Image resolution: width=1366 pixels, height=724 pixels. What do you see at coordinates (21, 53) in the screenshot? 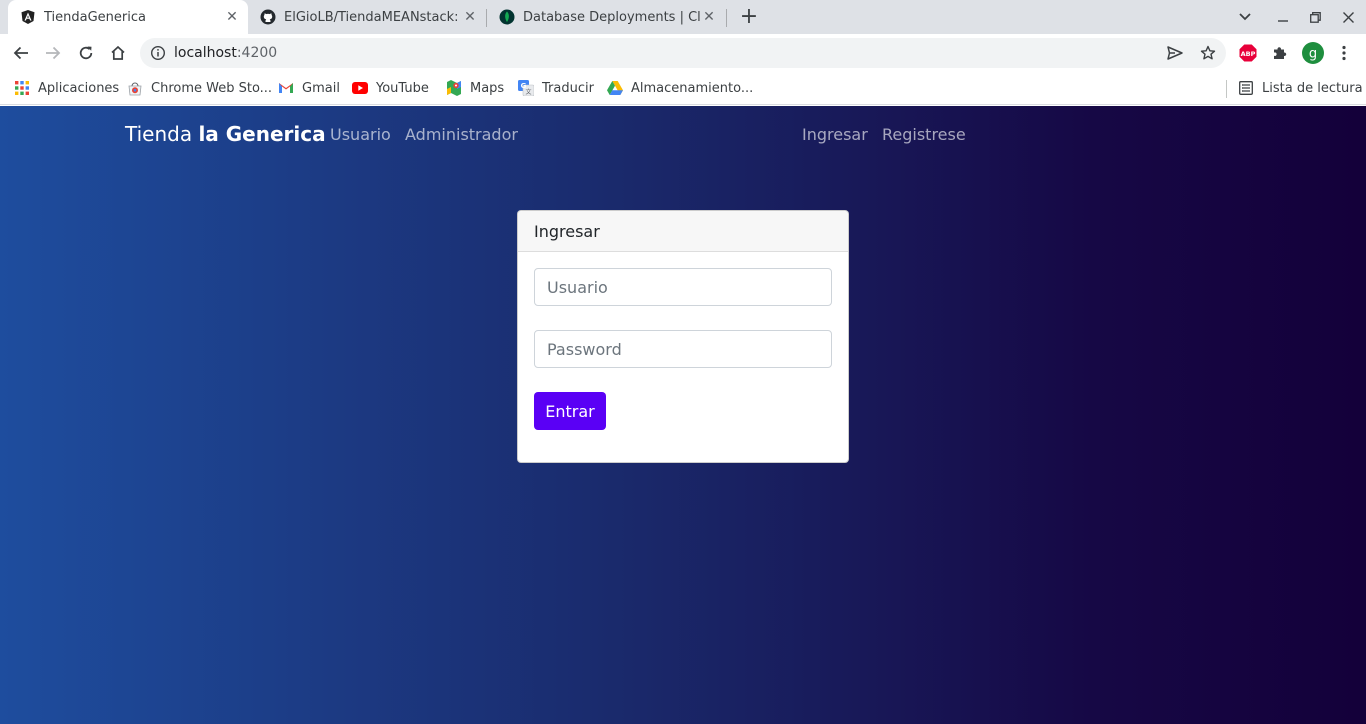
I see `back-icon` at bounding box center [21, 53].